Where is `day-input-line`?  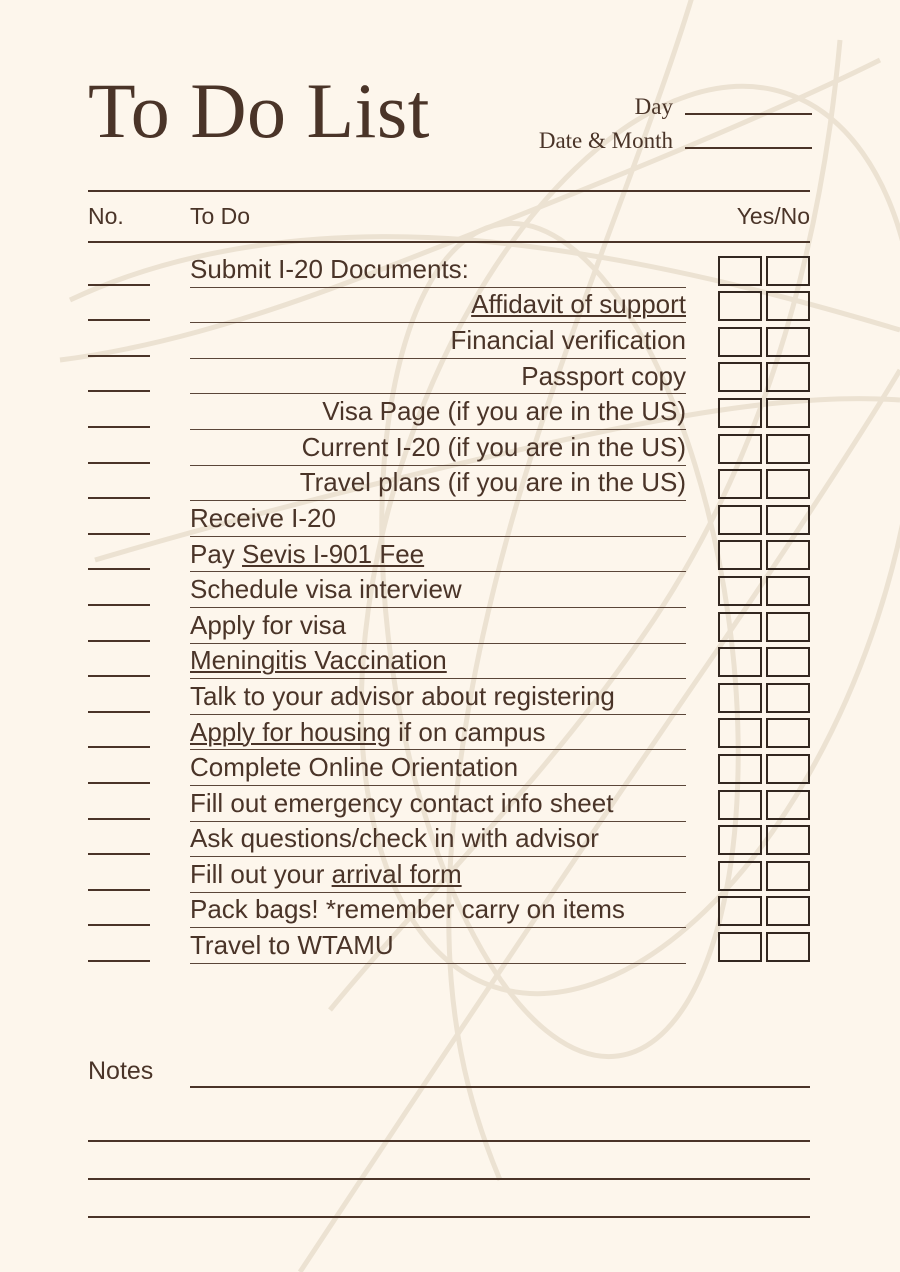 day-input-line is located at coordinates (748, 114).